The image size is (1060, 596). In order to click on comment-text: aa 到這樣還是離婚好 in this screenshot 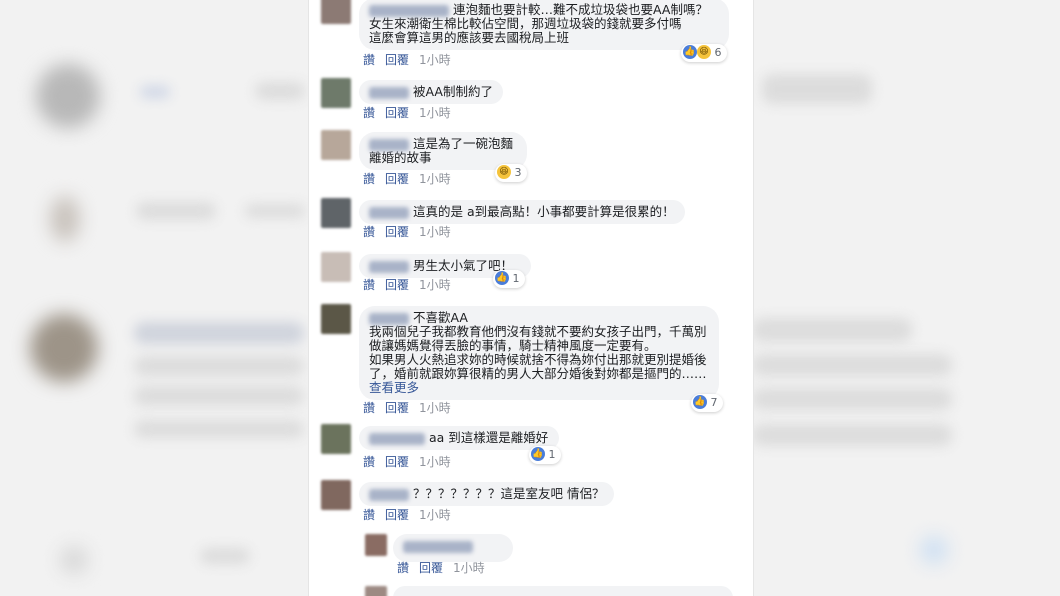, I will do `click(489, 437)`.